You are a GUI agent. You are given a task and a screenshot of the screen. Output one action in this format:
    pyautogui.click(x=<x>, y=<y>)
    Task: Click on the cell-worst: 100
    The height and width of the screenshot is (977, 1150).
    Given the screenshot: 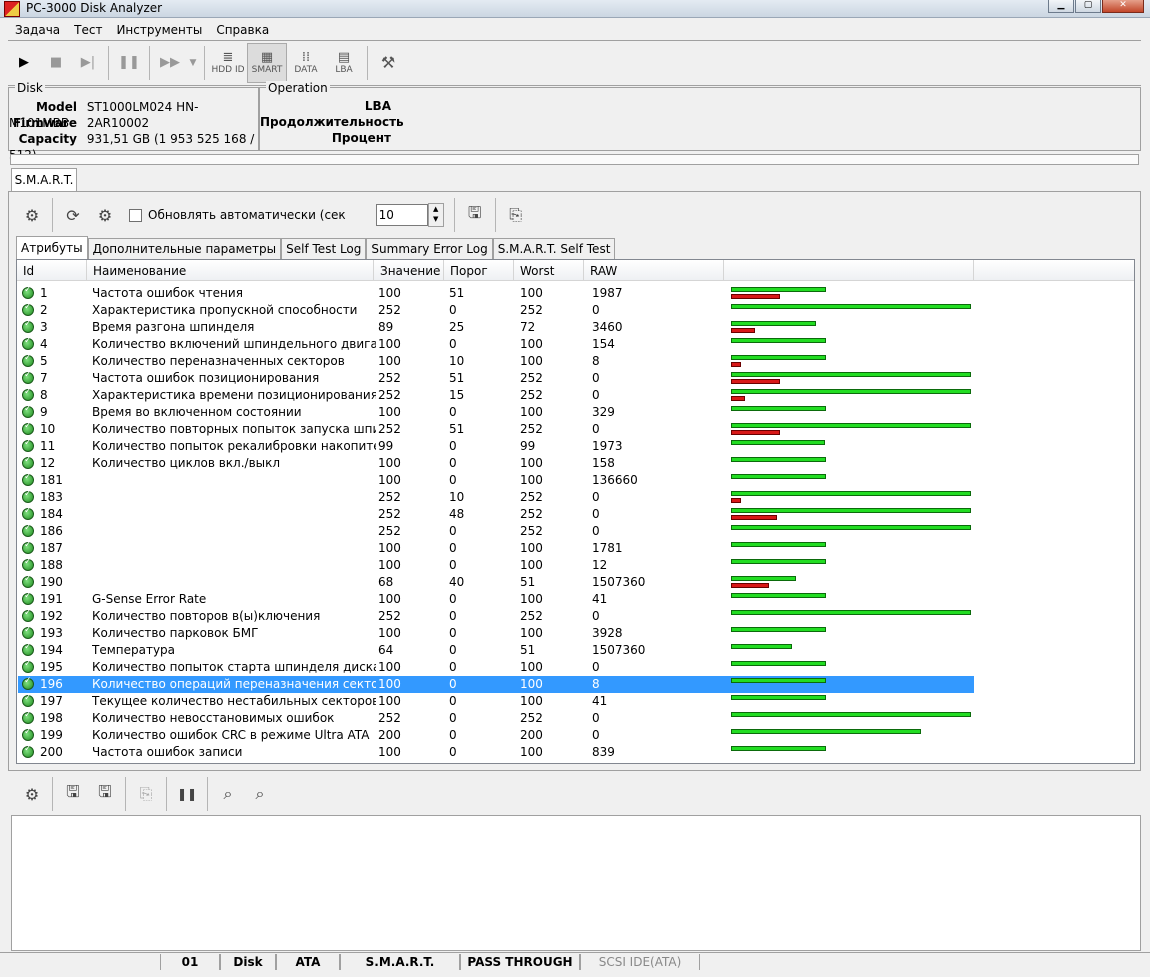 What is the action you would take?
    pyautogui.click(x=531, y=548)
    